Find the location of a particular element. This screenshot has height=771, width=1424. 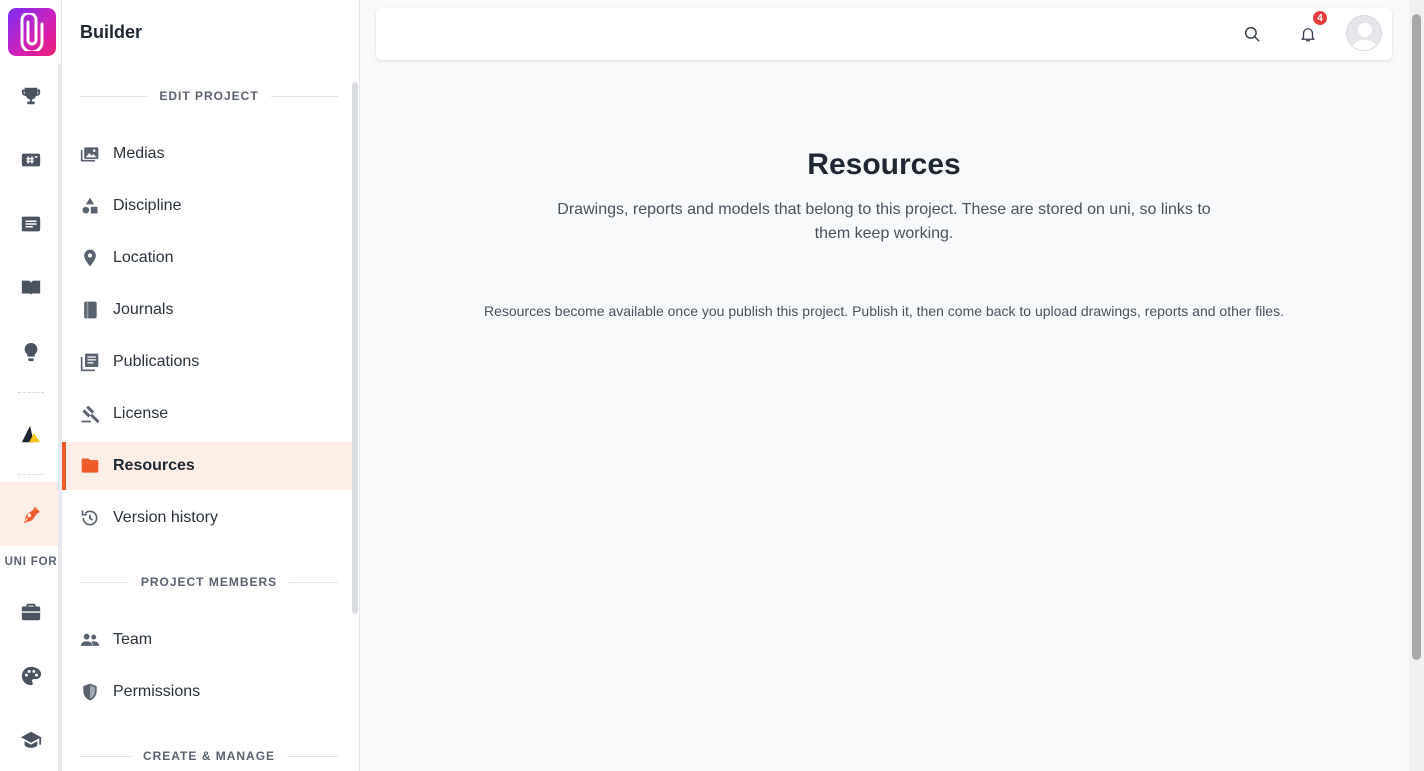

nav-item-license: License is located at coordinates (207, 414).